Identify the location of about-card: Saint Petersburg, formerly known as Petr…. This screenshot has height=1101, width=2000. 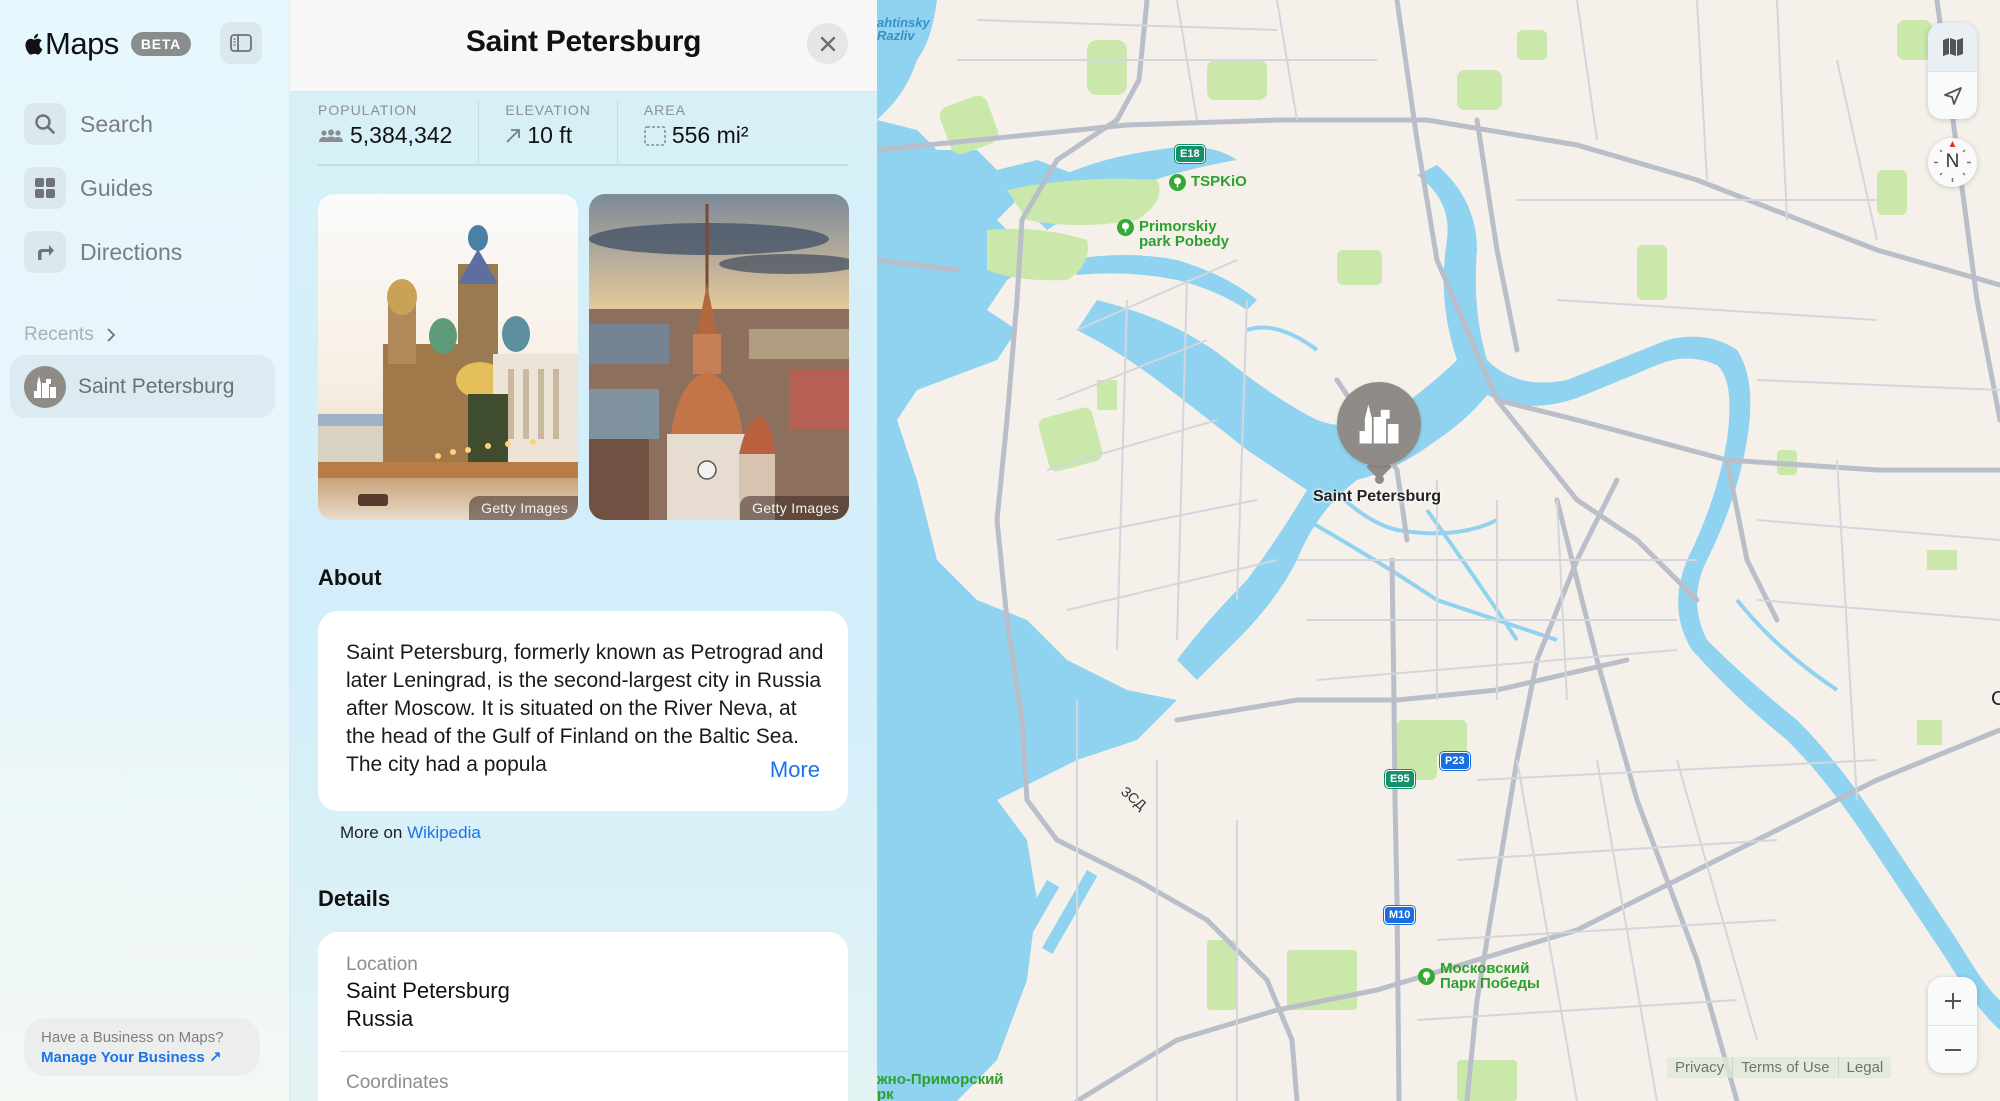
(583, 711).